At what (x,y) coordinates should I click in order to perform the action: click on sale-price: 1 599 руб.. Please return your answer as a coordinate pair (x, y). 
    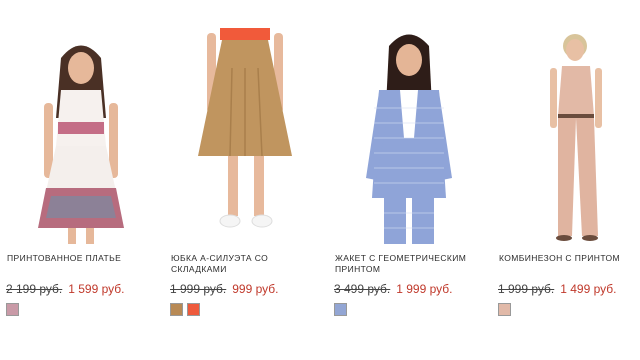
    Looking at the image, I should click on (96, 289).